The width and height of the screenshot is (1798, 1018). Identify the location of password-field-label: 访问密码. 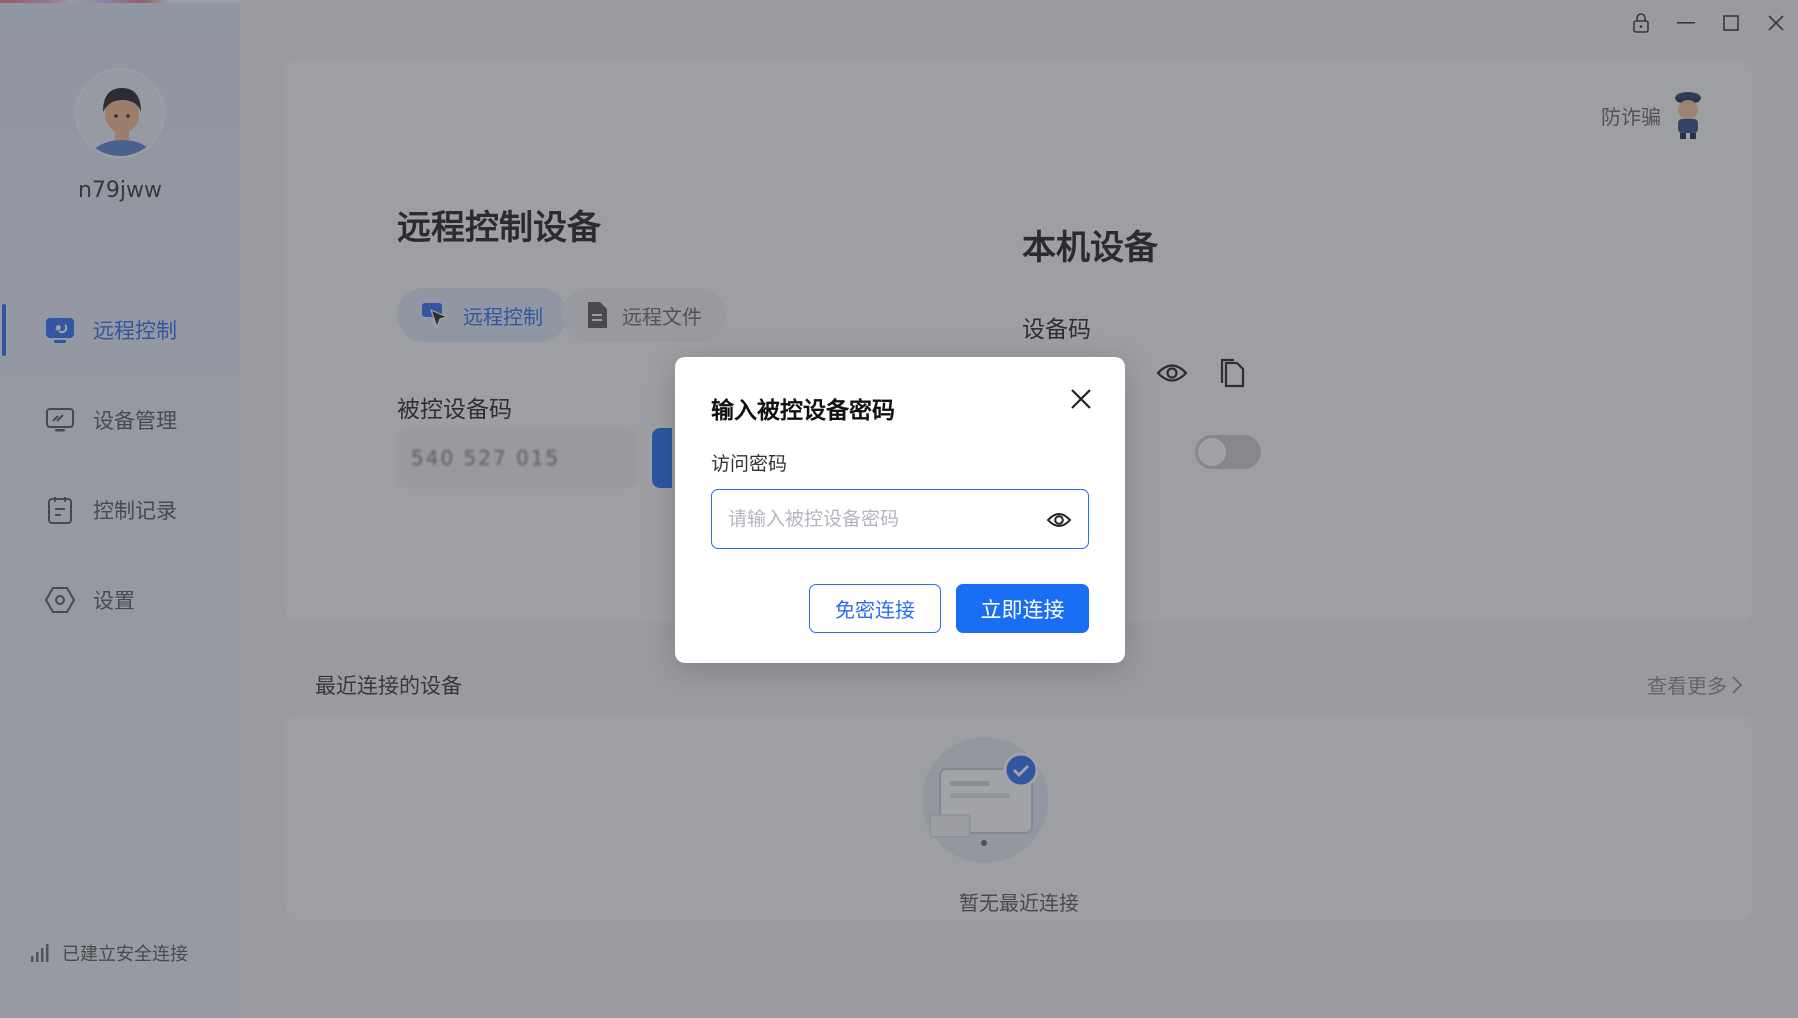
(749, 464).